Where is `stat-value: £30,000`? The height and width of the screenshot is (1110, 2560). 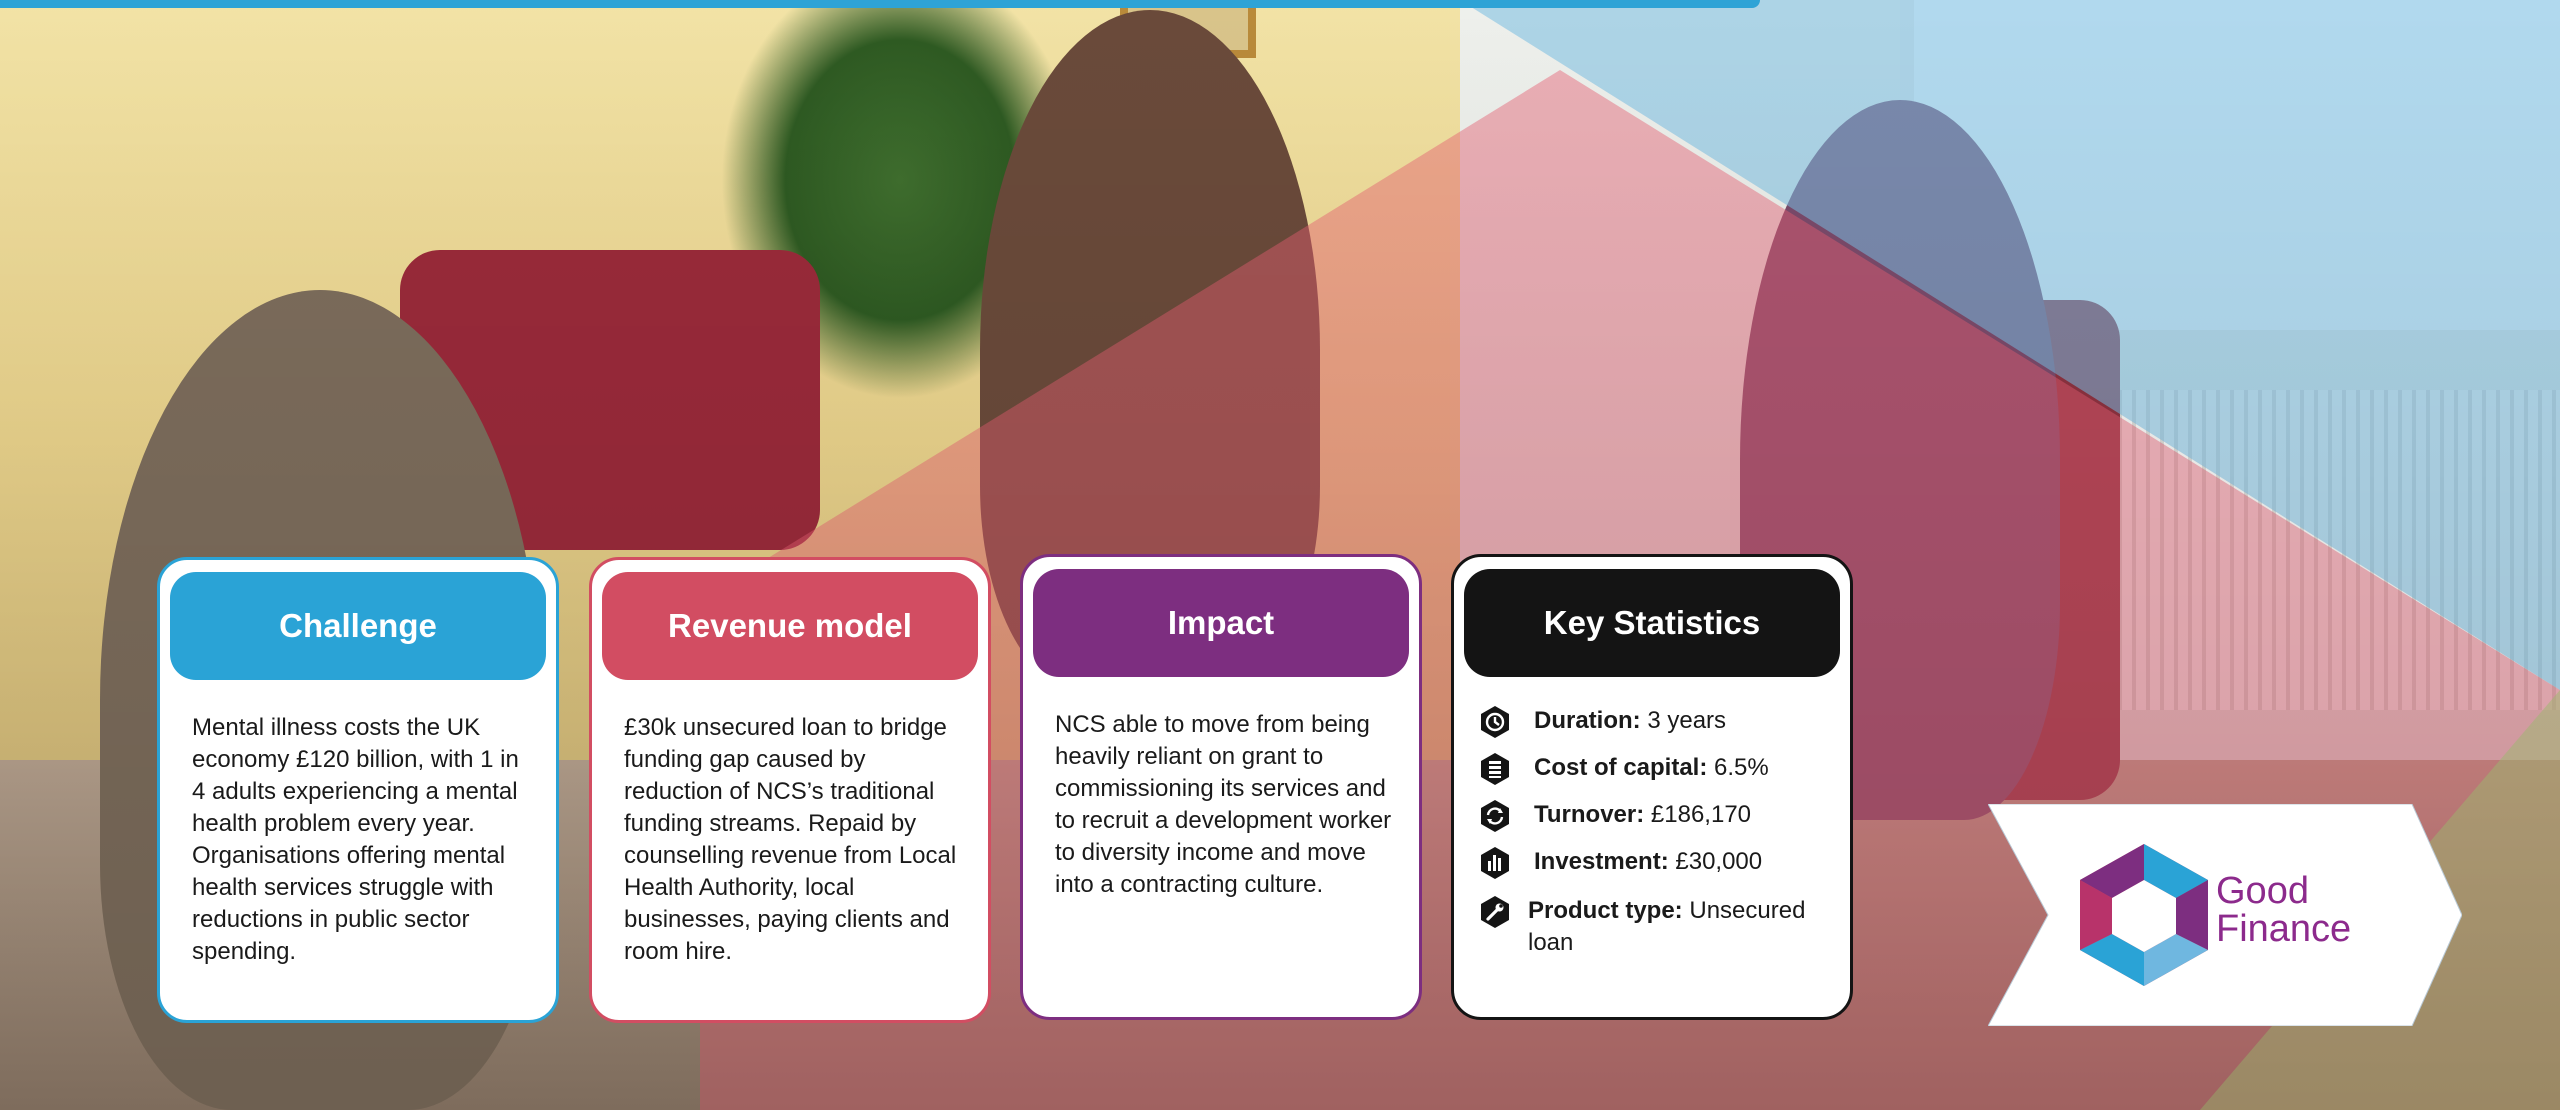 stat-value: £30,000 is located at coordinates (1719, 861).